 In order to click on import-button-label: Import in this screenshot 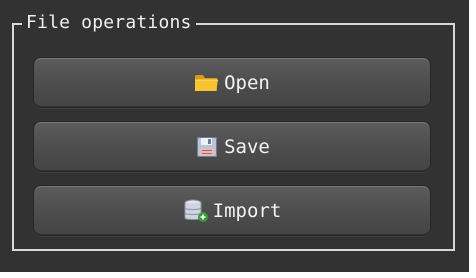, I will do `click(247, 210)`.